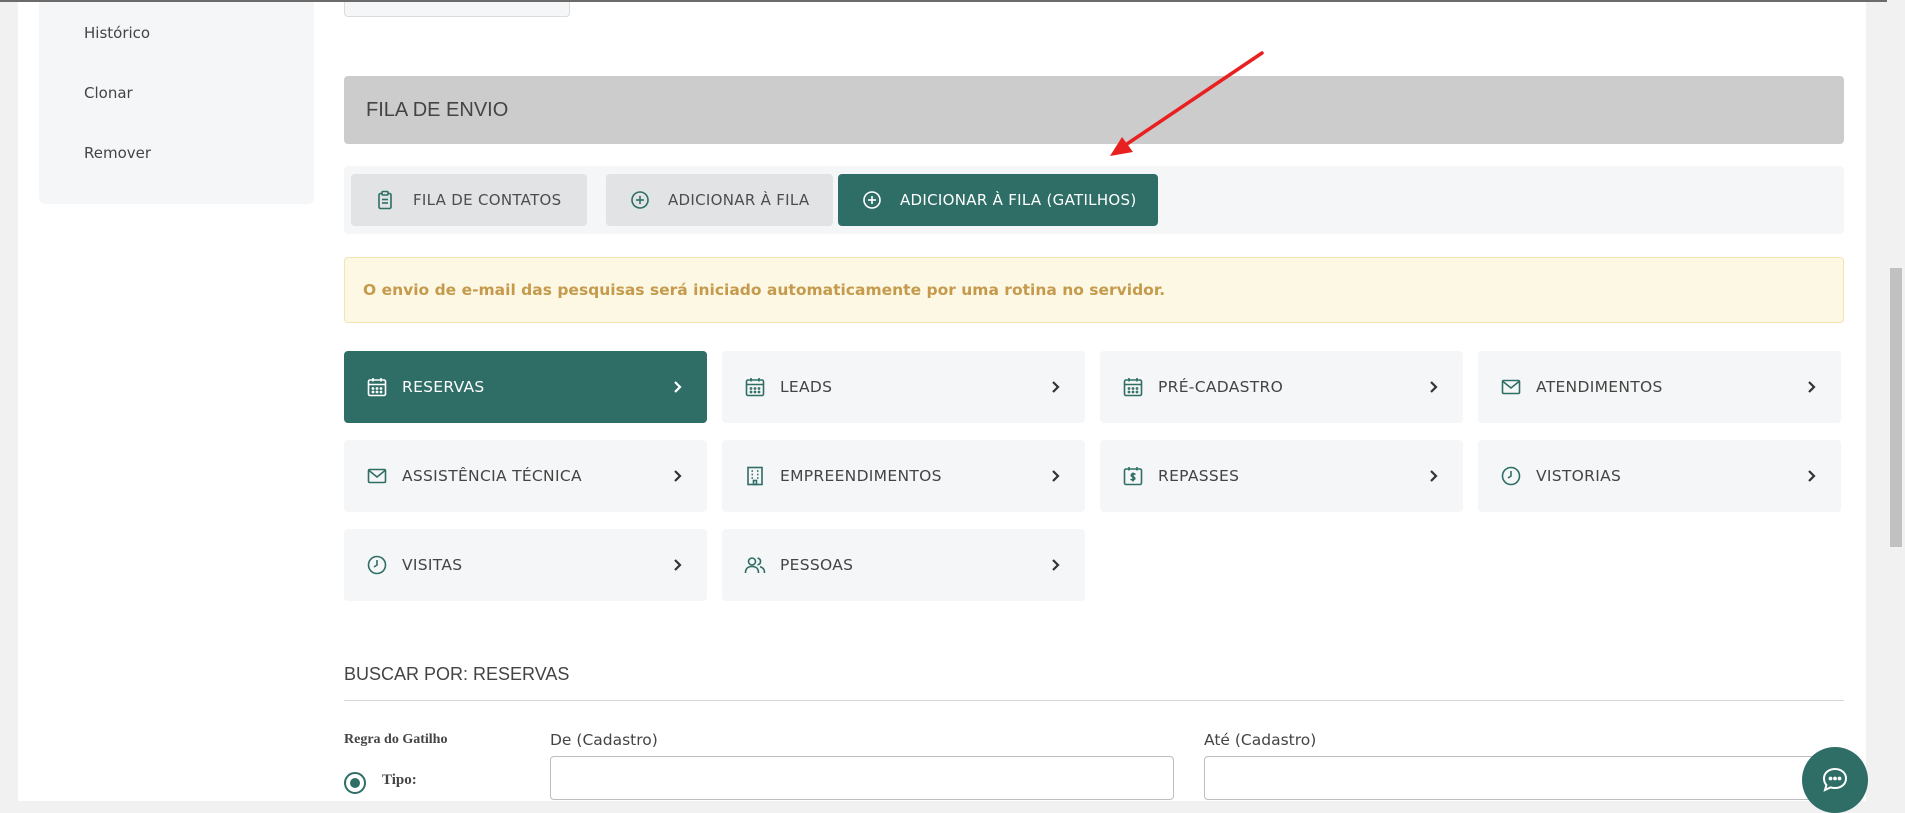  Describe the element at coordinates (1094, 110) in the screenshot. I see `section-header: FILA DE ENVIO` at that location.